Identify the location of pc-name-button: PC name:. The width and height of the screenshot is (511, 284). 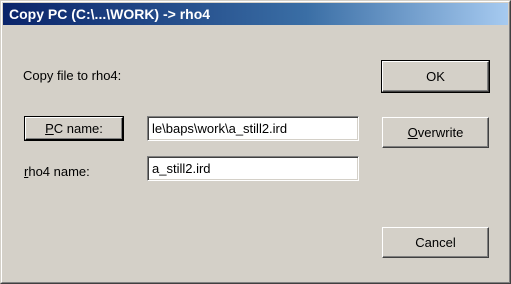
(74, 128).